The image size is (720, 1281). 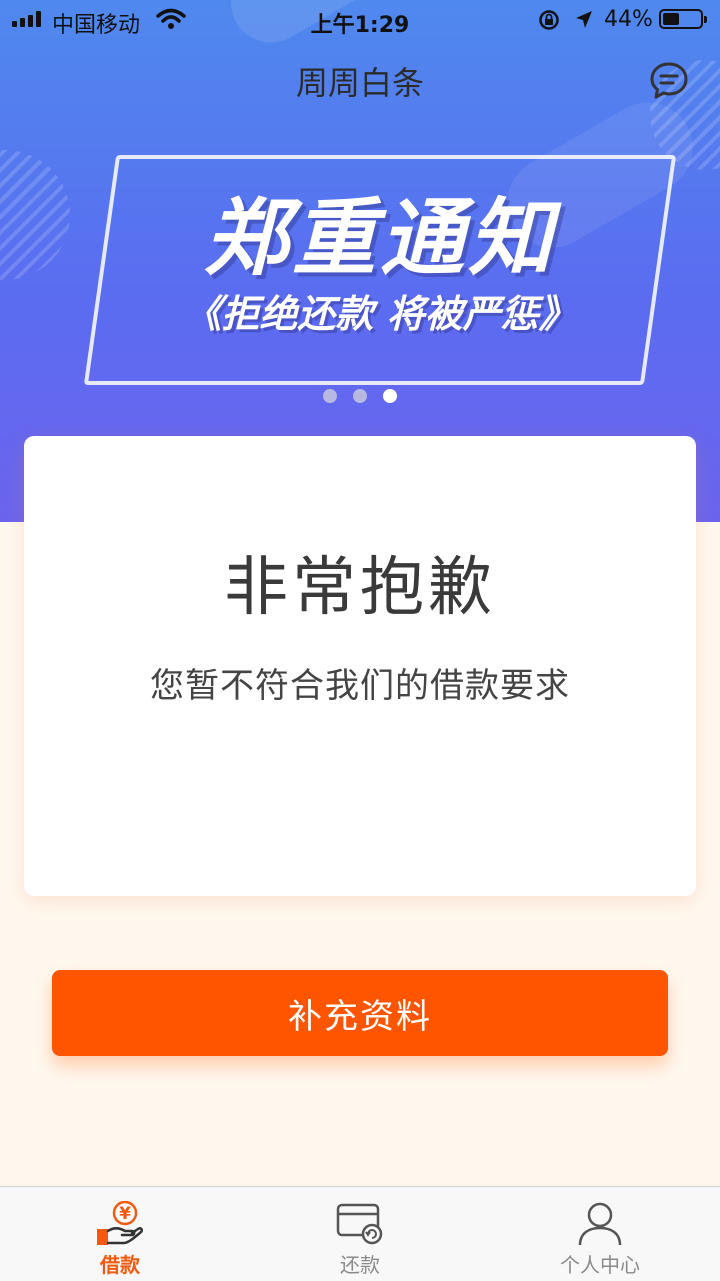 I want to click on battery-icon, so click(x=683, y=19).